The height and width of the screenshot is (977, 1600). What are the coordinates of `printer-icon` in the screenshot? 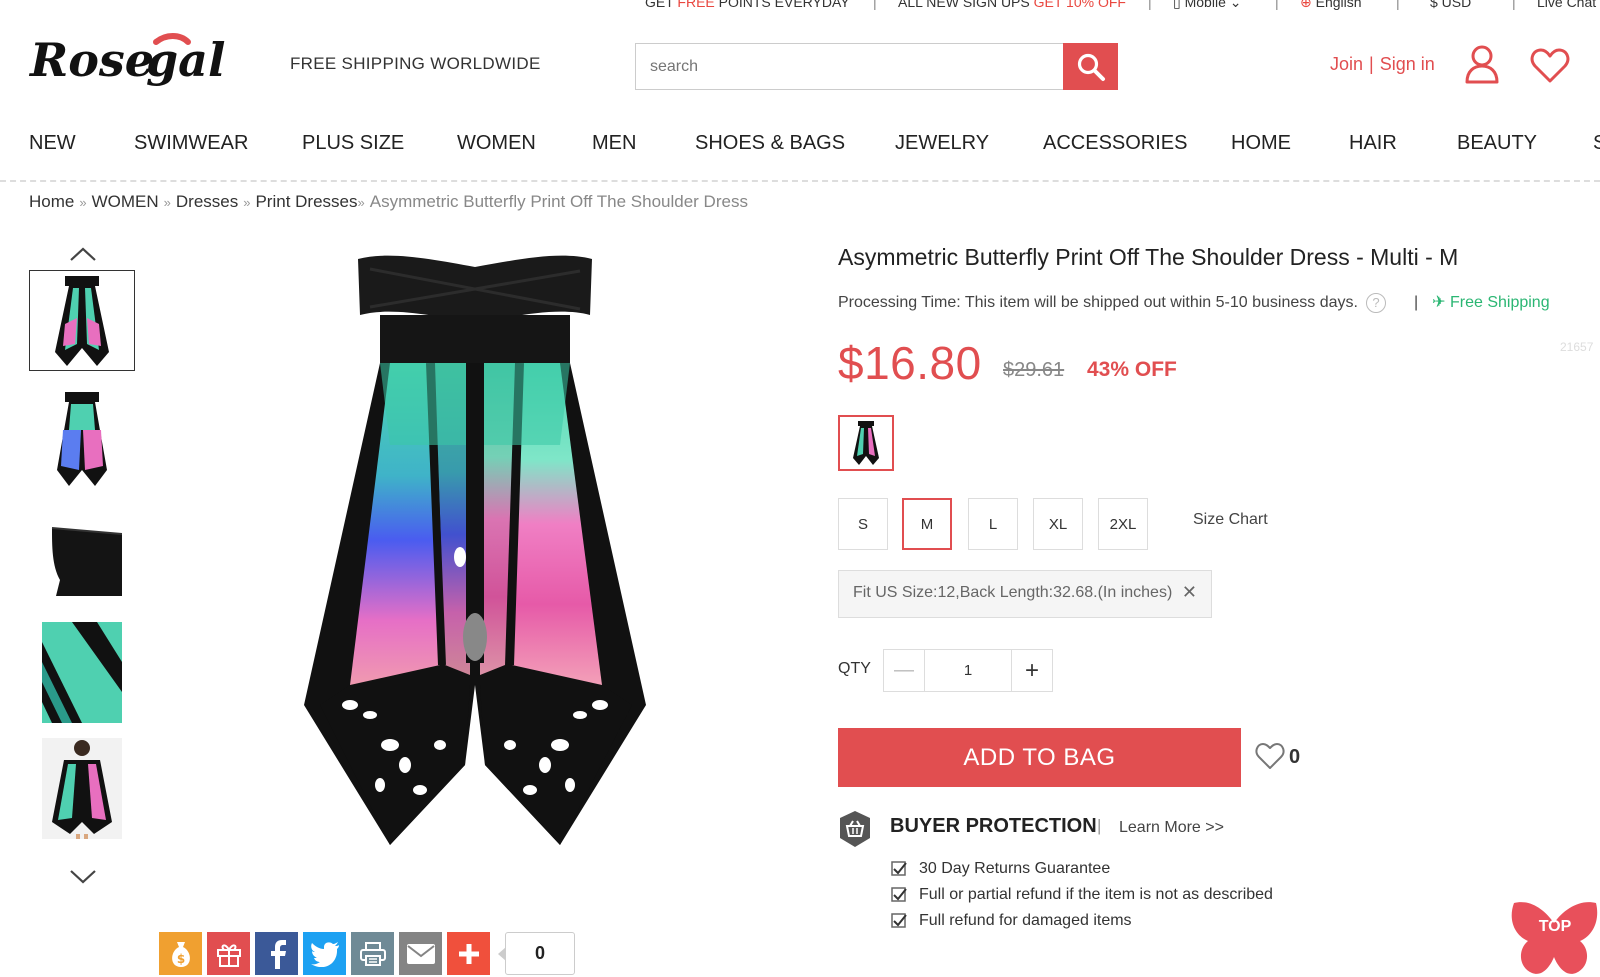 It's located at (372, 953).